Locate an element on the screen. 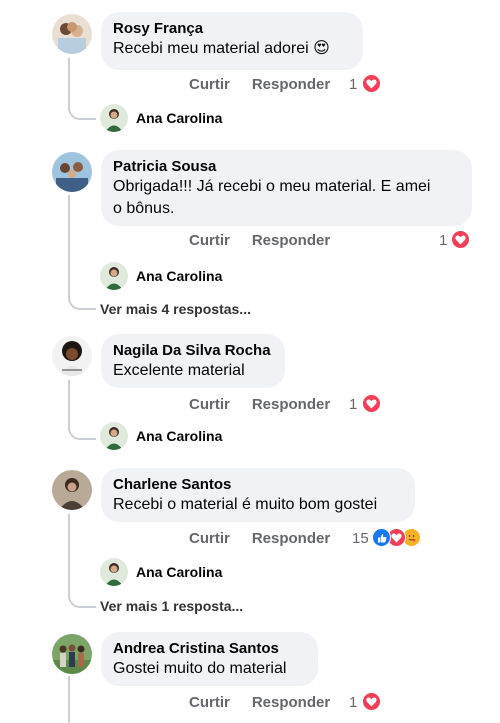 The height and width of the screenshot is (723, 500). commenter-name: Nagila Da Silva Rocha is located at coordinates (193, 351).